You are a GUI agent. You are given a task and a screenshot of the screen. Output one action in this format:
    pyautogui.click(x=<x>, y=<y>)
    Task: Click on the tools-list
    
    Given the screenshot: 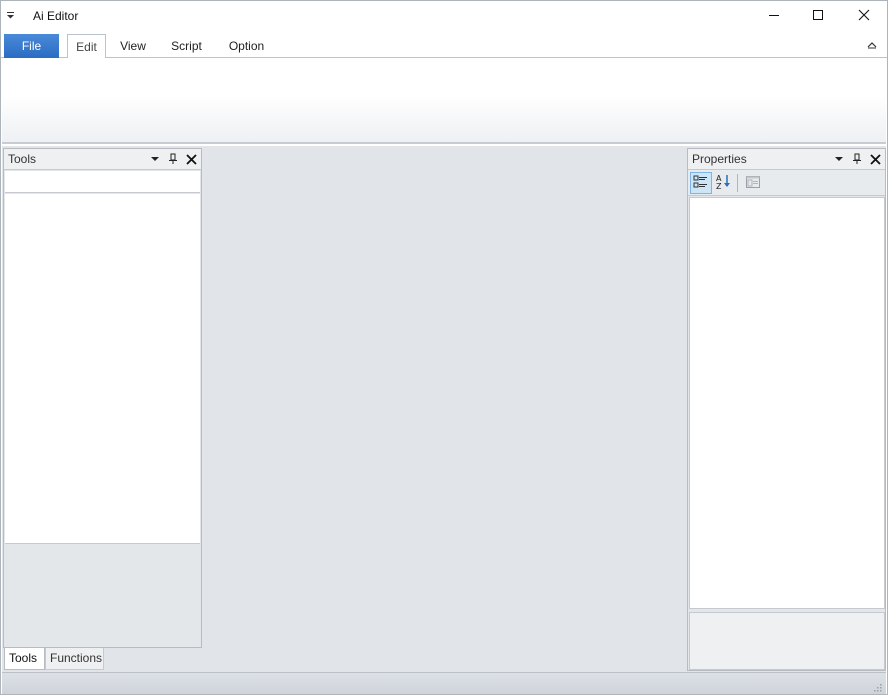 What is the action you would take?
    pyautogui.click(x=102, y=369)
    